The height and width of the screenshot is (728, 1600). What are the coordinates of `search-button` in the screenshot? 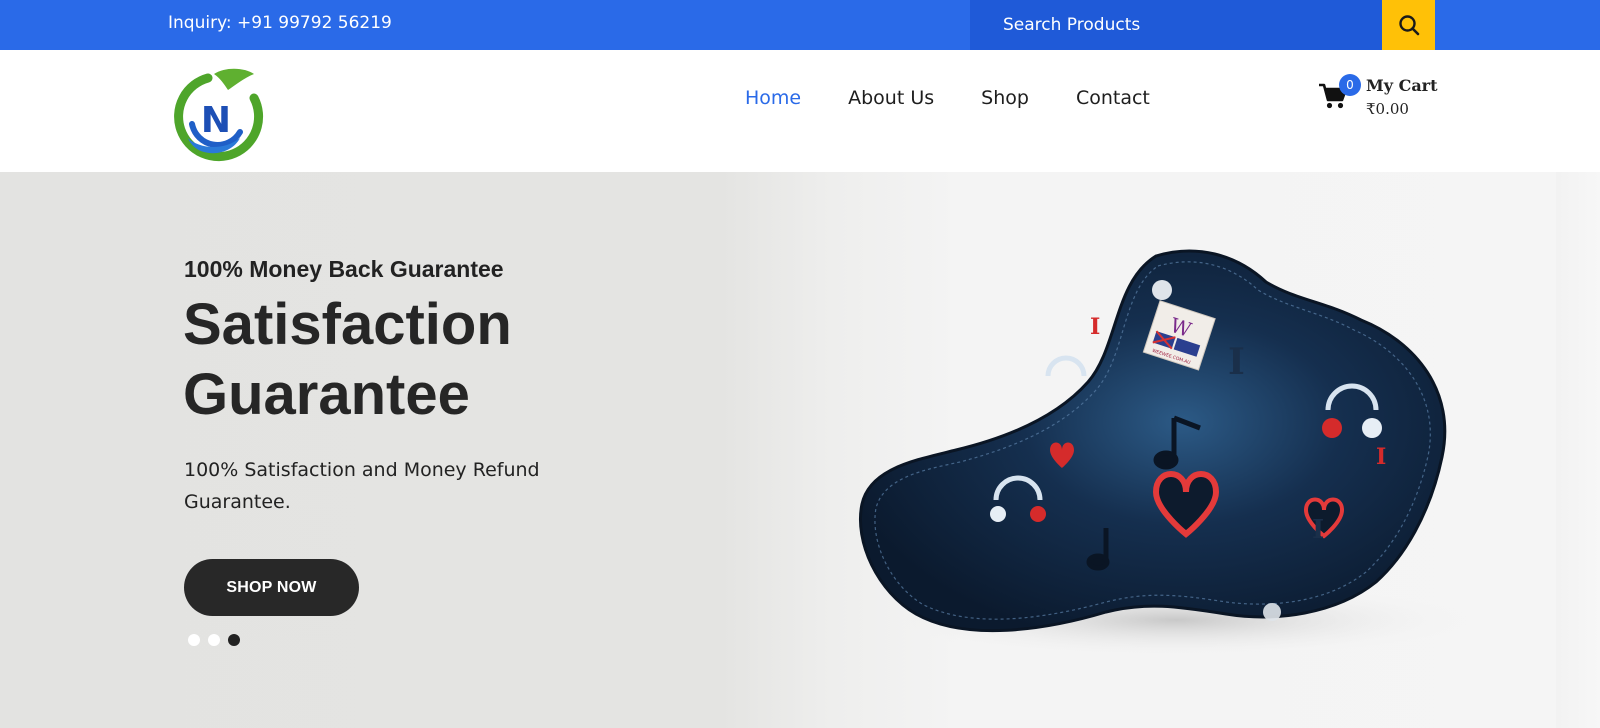 It's located at (1408, 25).